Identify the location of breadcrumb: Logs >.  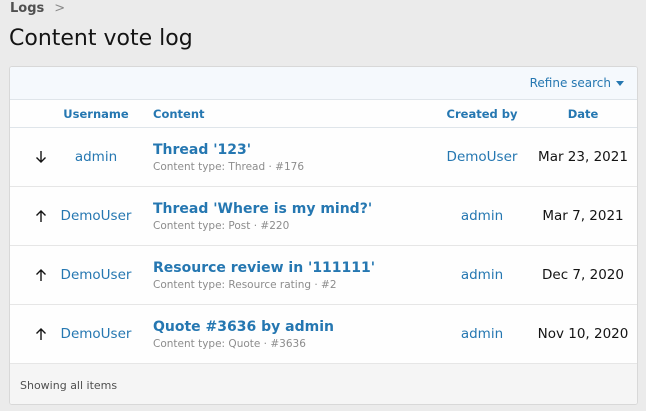
(37, 8).